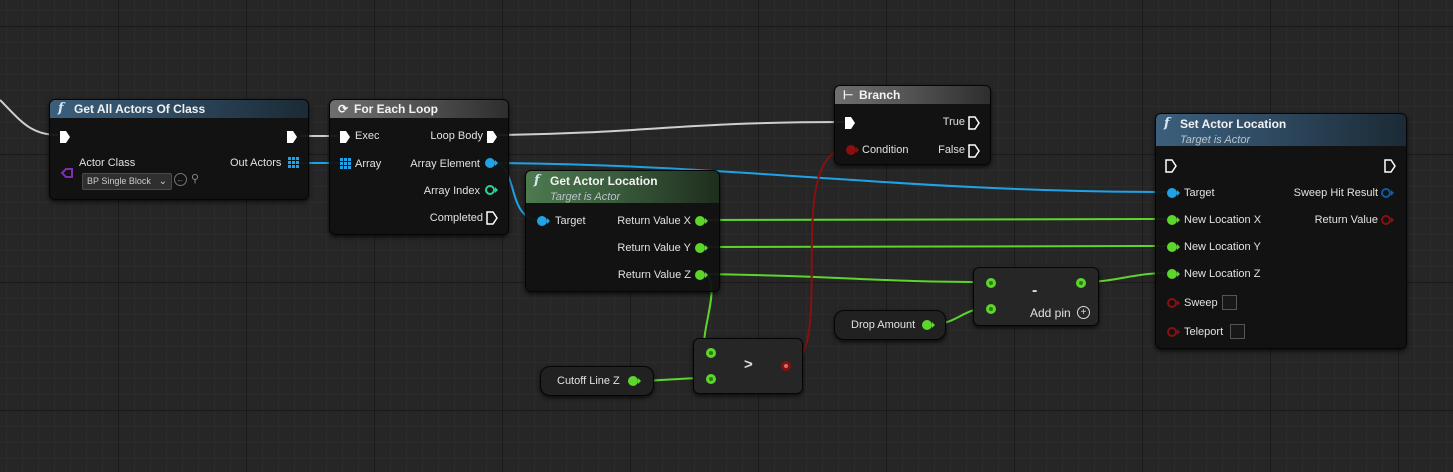 The image size is (1453, 472). I want to click on float-wire-x, so click(935, 219).